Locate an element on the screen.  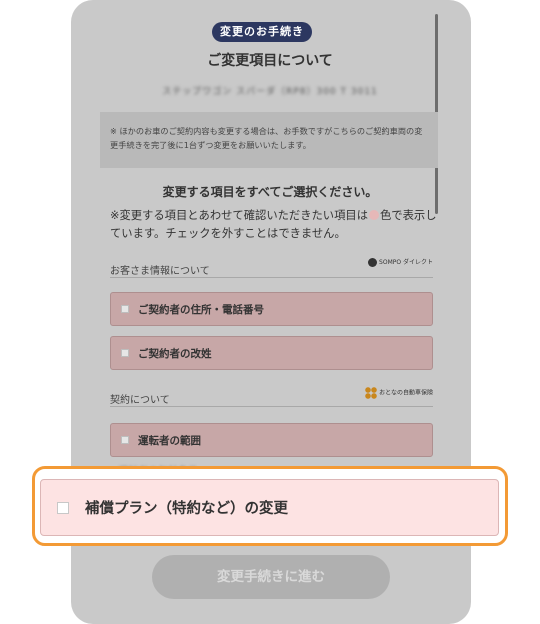
option-label: 運転者の範囲 is located at coordinates (169, 440).